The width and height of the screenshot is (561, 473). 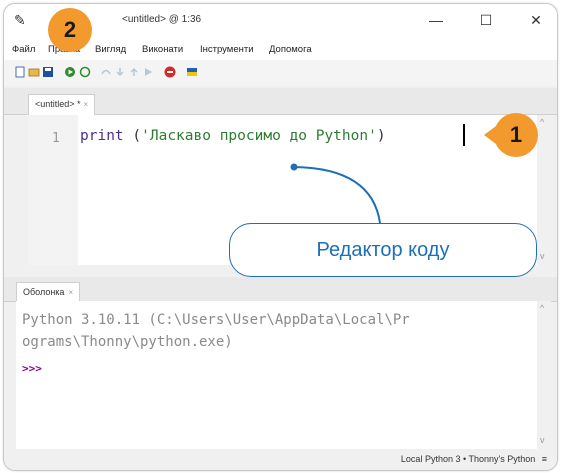 What do you see at coordinates (70, 30) in the screenshot?
I see `step-badge-2: 2` at bounding box center [70, 30].